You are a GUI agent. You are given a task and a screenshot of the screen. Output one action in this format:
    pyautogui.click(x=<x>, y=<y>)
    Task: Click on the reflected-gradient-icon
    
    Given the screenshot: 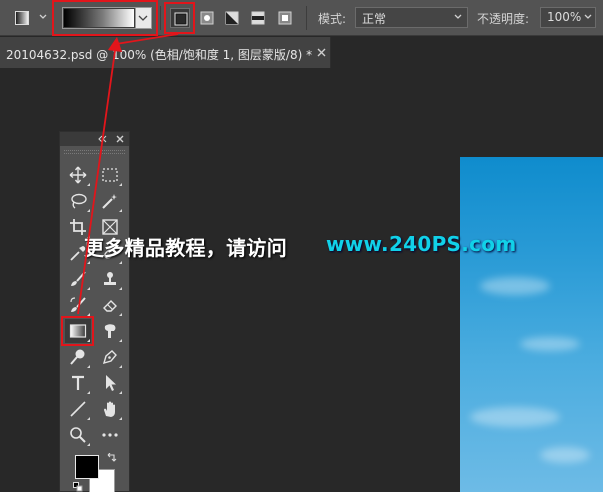 What is the action you would take?
    pyautogui.click(x=258, y=18)
    